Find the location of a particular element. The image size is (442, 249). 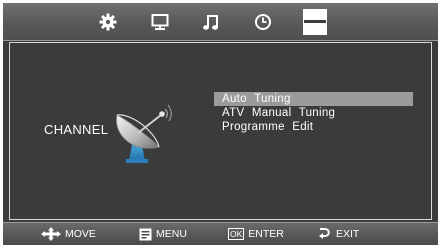

menu-item-auto-tuning: Auto Tuning is located at coordinates (313, 99).